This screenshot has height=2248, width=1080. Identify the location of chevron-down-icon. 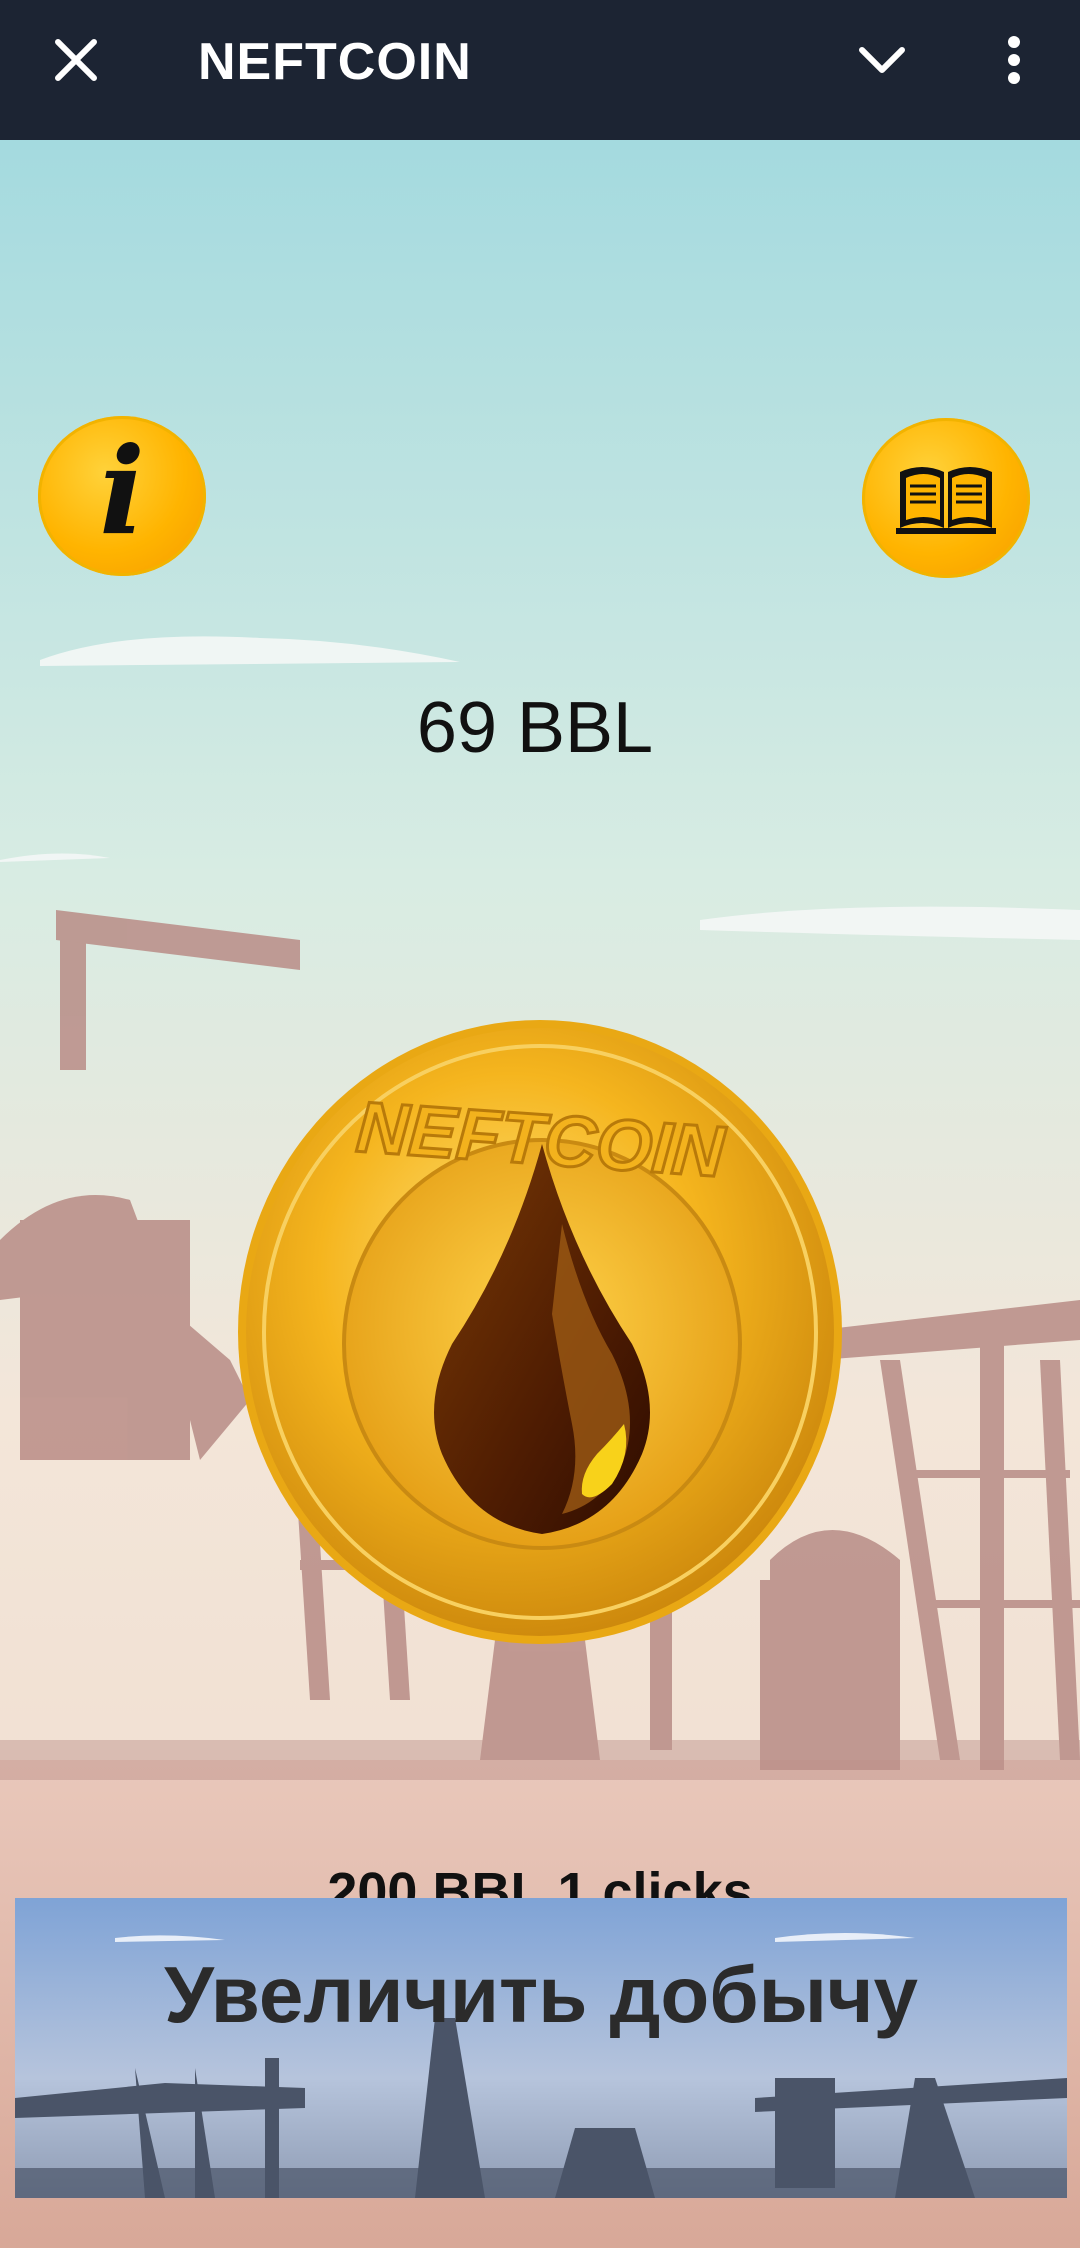
(882, 60).